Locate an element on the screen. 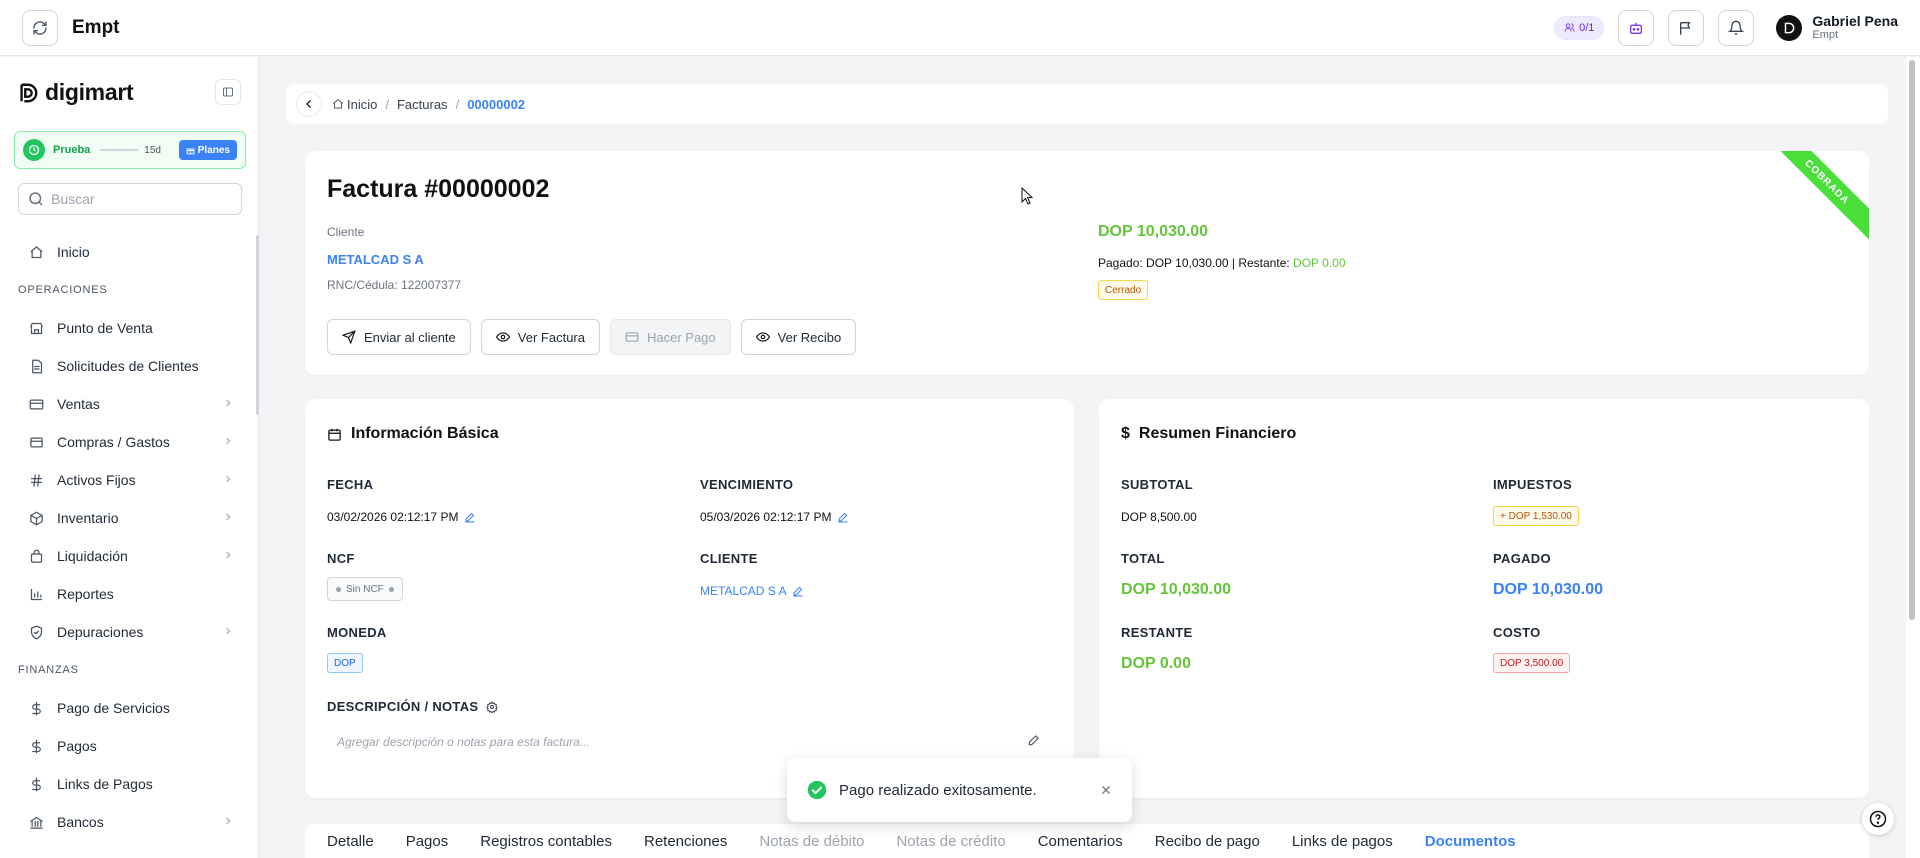 This screenshot has width=1920, height=858. sidebar-item-label: Pagos is located at coordinates (77, 746).